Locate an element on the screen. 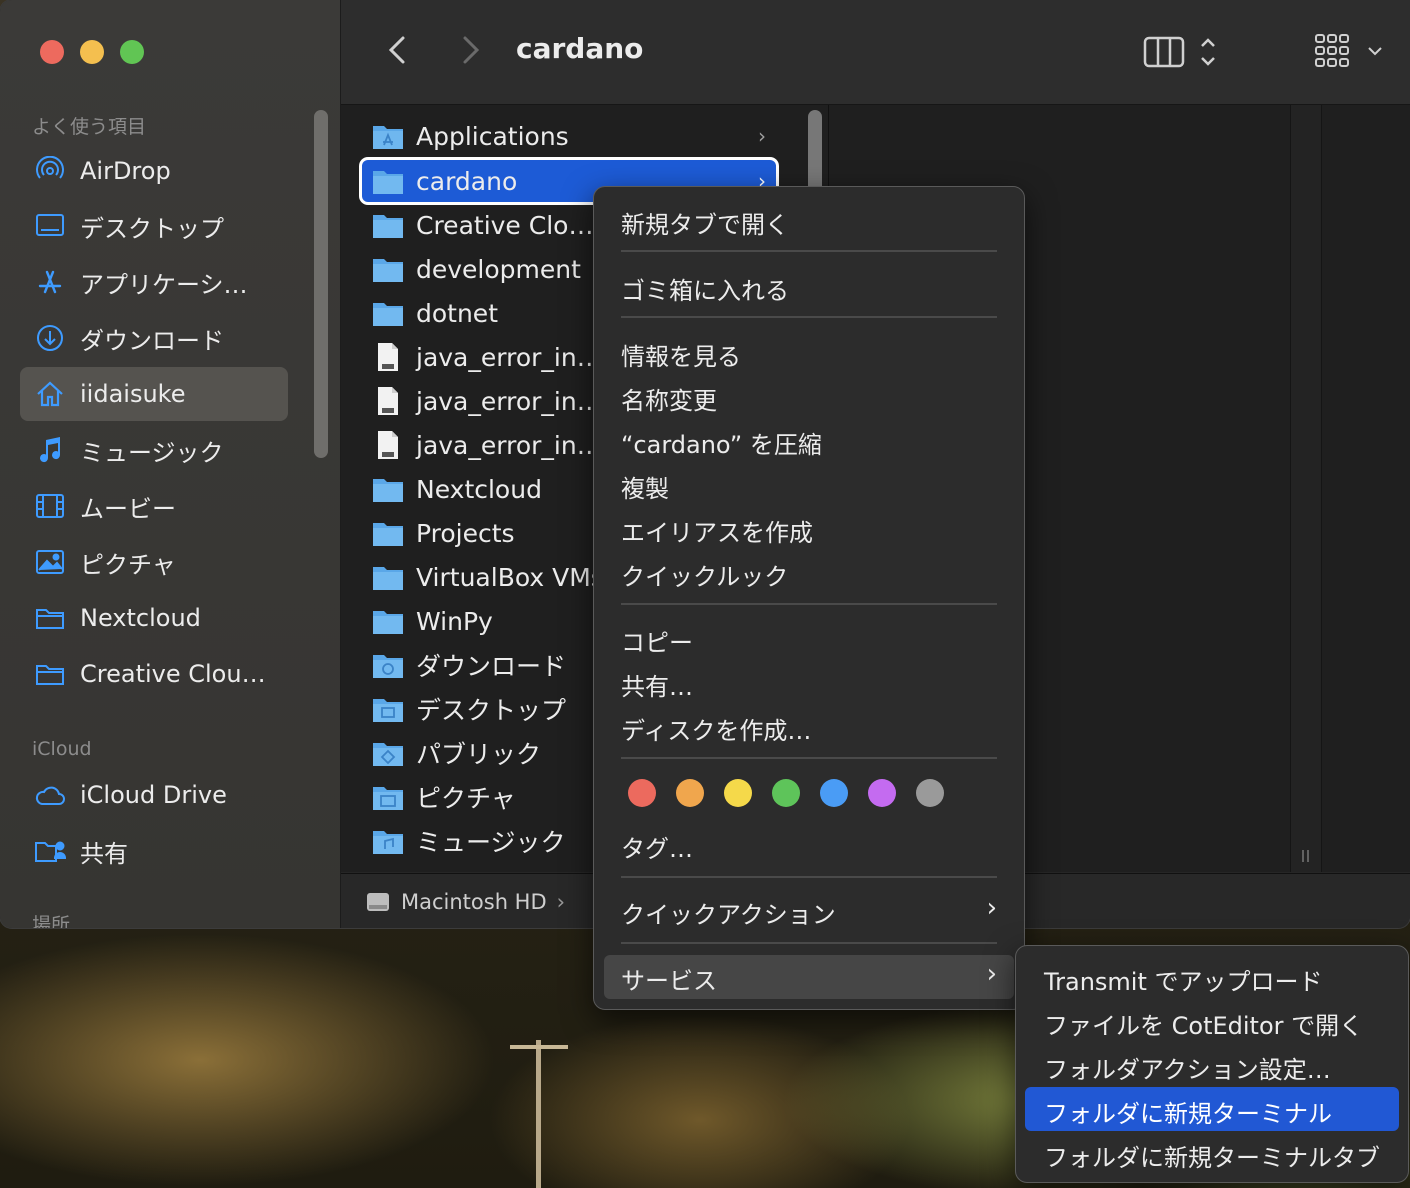 The image size is (1410, 1188). music-icon is located at coordinates (50, 450).